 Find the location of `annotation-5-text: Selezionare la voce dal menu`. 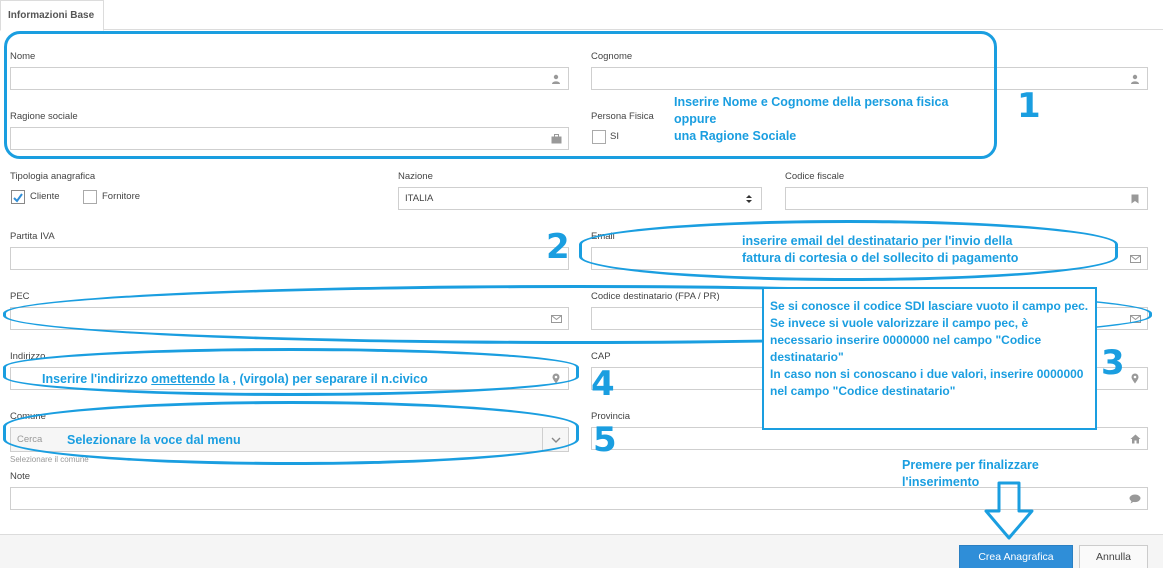

annotation-5-text: Selezionare la voce dal menu is located at coordinates (154, 440).